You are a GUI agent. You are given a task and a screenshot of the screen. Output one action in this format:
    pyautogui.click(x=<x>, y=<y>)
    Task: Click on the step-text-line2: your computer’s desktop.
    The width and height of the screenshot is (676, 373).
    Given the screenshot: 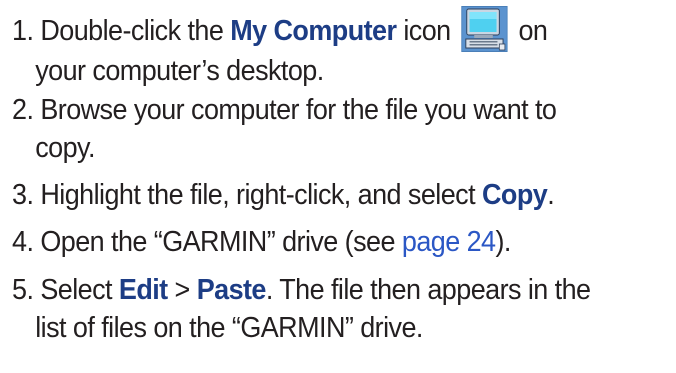 What is the action you would take?
    pyautogui.click(x=179, y=71)
    